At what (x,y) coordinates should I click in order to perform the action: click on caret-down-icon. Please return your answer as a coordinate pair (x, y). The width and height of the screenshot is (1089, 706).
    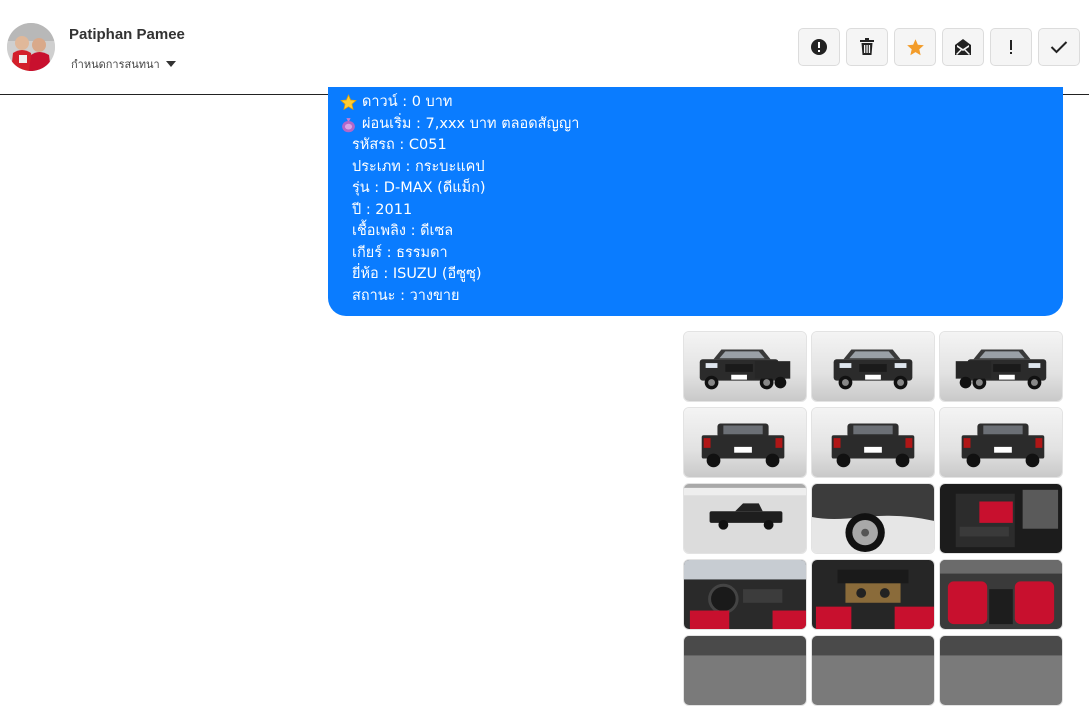
    Looking at the image, I should click on (170, 64).